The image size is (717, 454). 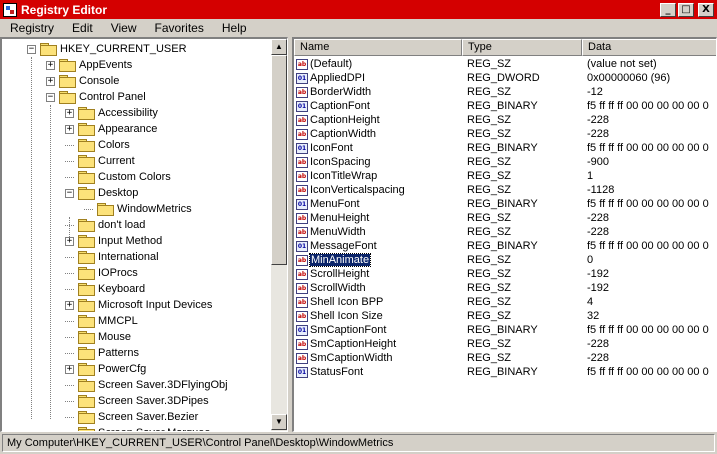 I want to click on value-name: CaptionFont, so click(x=340, y=106).